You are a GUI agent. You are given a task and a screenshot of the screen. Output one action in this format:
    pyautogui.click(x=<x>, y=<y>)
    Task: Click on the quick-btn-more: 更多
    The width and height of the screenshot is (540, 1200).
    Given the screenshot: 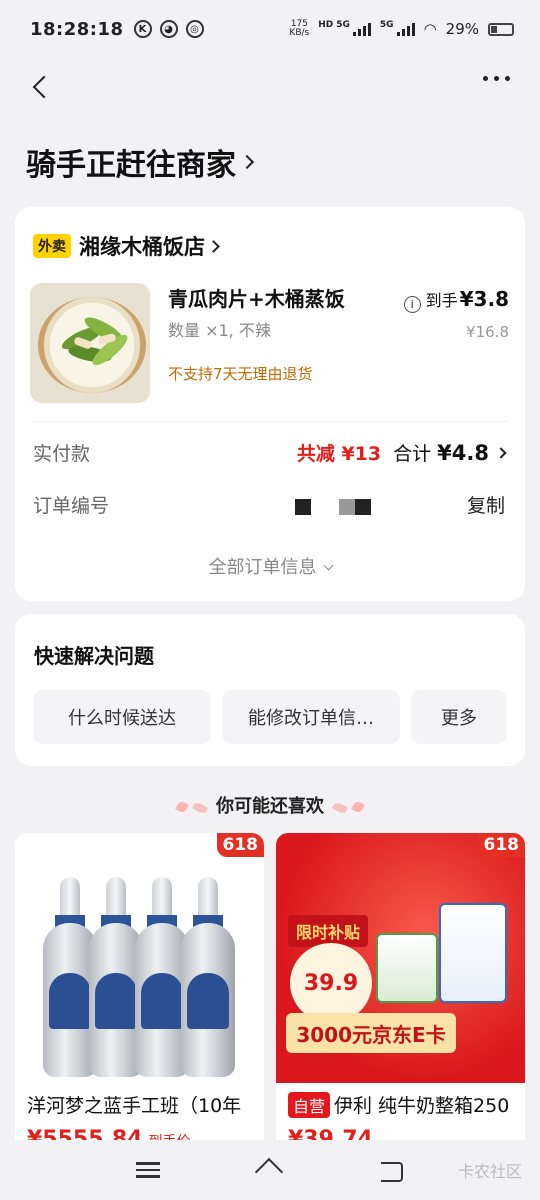 What is the action you would take?
    pyautogui.click(x=459, y=717)
    